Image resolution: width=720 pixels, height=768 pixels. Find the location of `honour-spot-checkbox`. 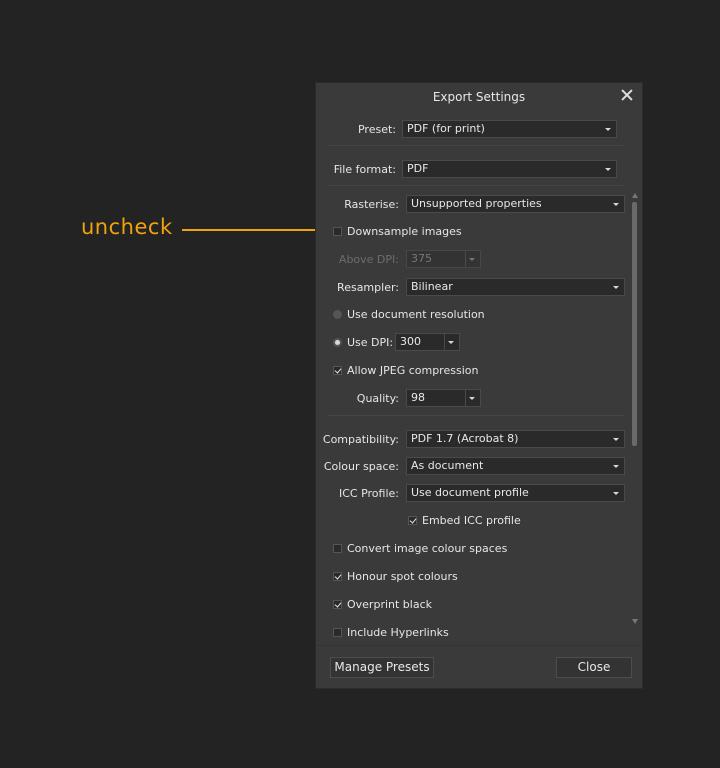

honour-spot-checkbox is located at coordinates (337, 576).